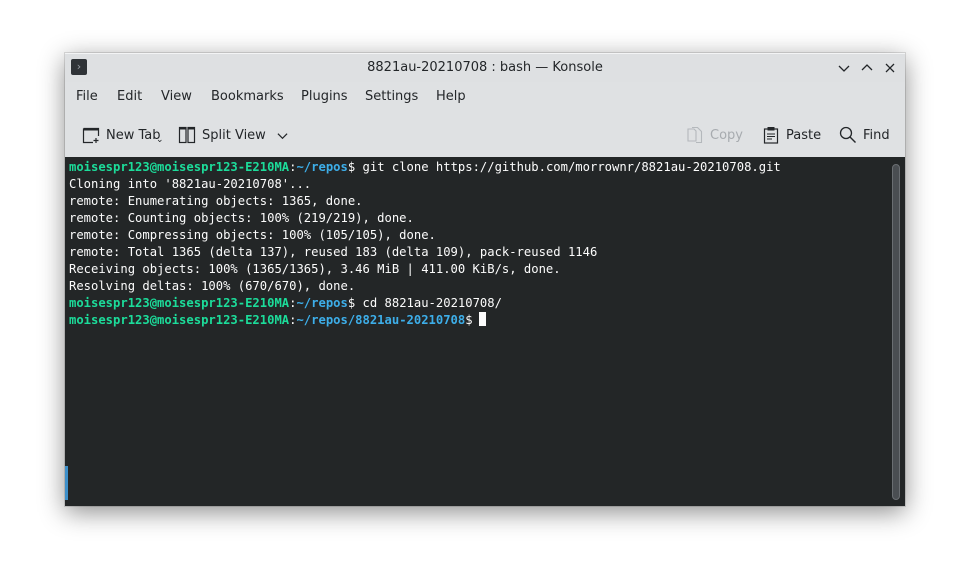 This screenshot has height=584, width=970. Describe the element at coordinates (428, 303) in the screenshot. I see `command-text: cd 8821au-20210708/` at that location.